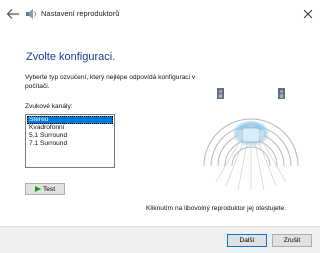 The height and width of the screenshot is (253, 320). Describe the element at coordinates (49, 189) in the screenshot. I see `test-button-label: Test` at that location.